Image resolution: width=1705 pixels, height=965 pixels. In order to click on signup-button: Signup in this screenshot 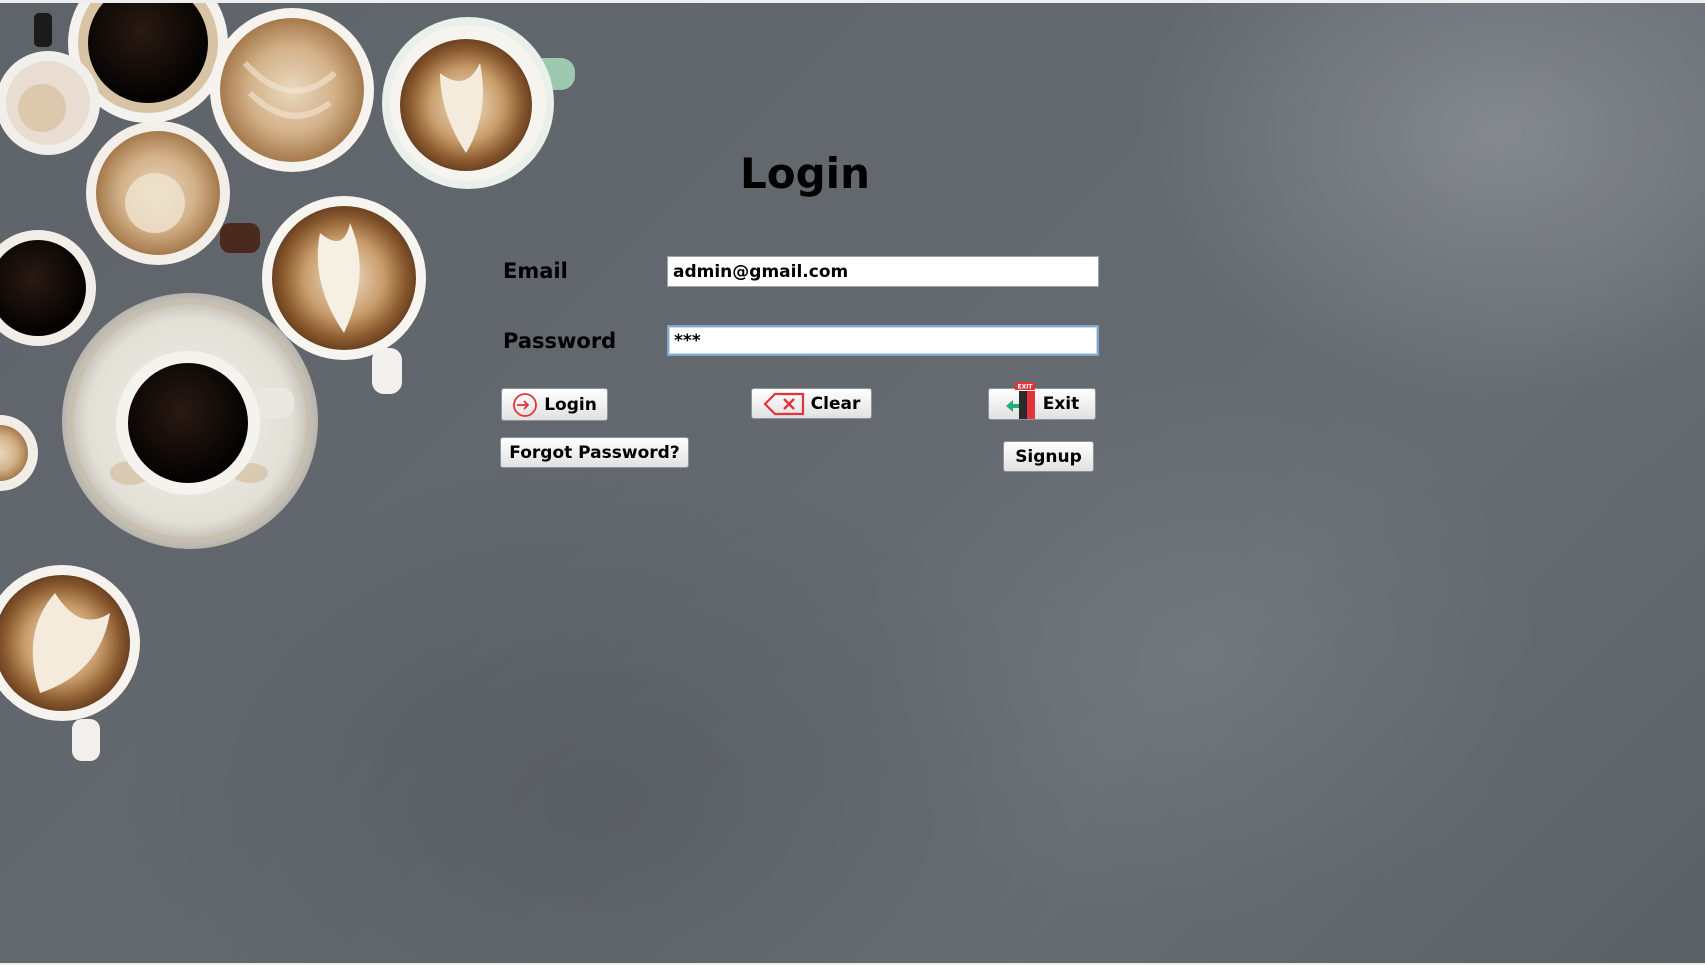, I will do `click(1048, 456)`.